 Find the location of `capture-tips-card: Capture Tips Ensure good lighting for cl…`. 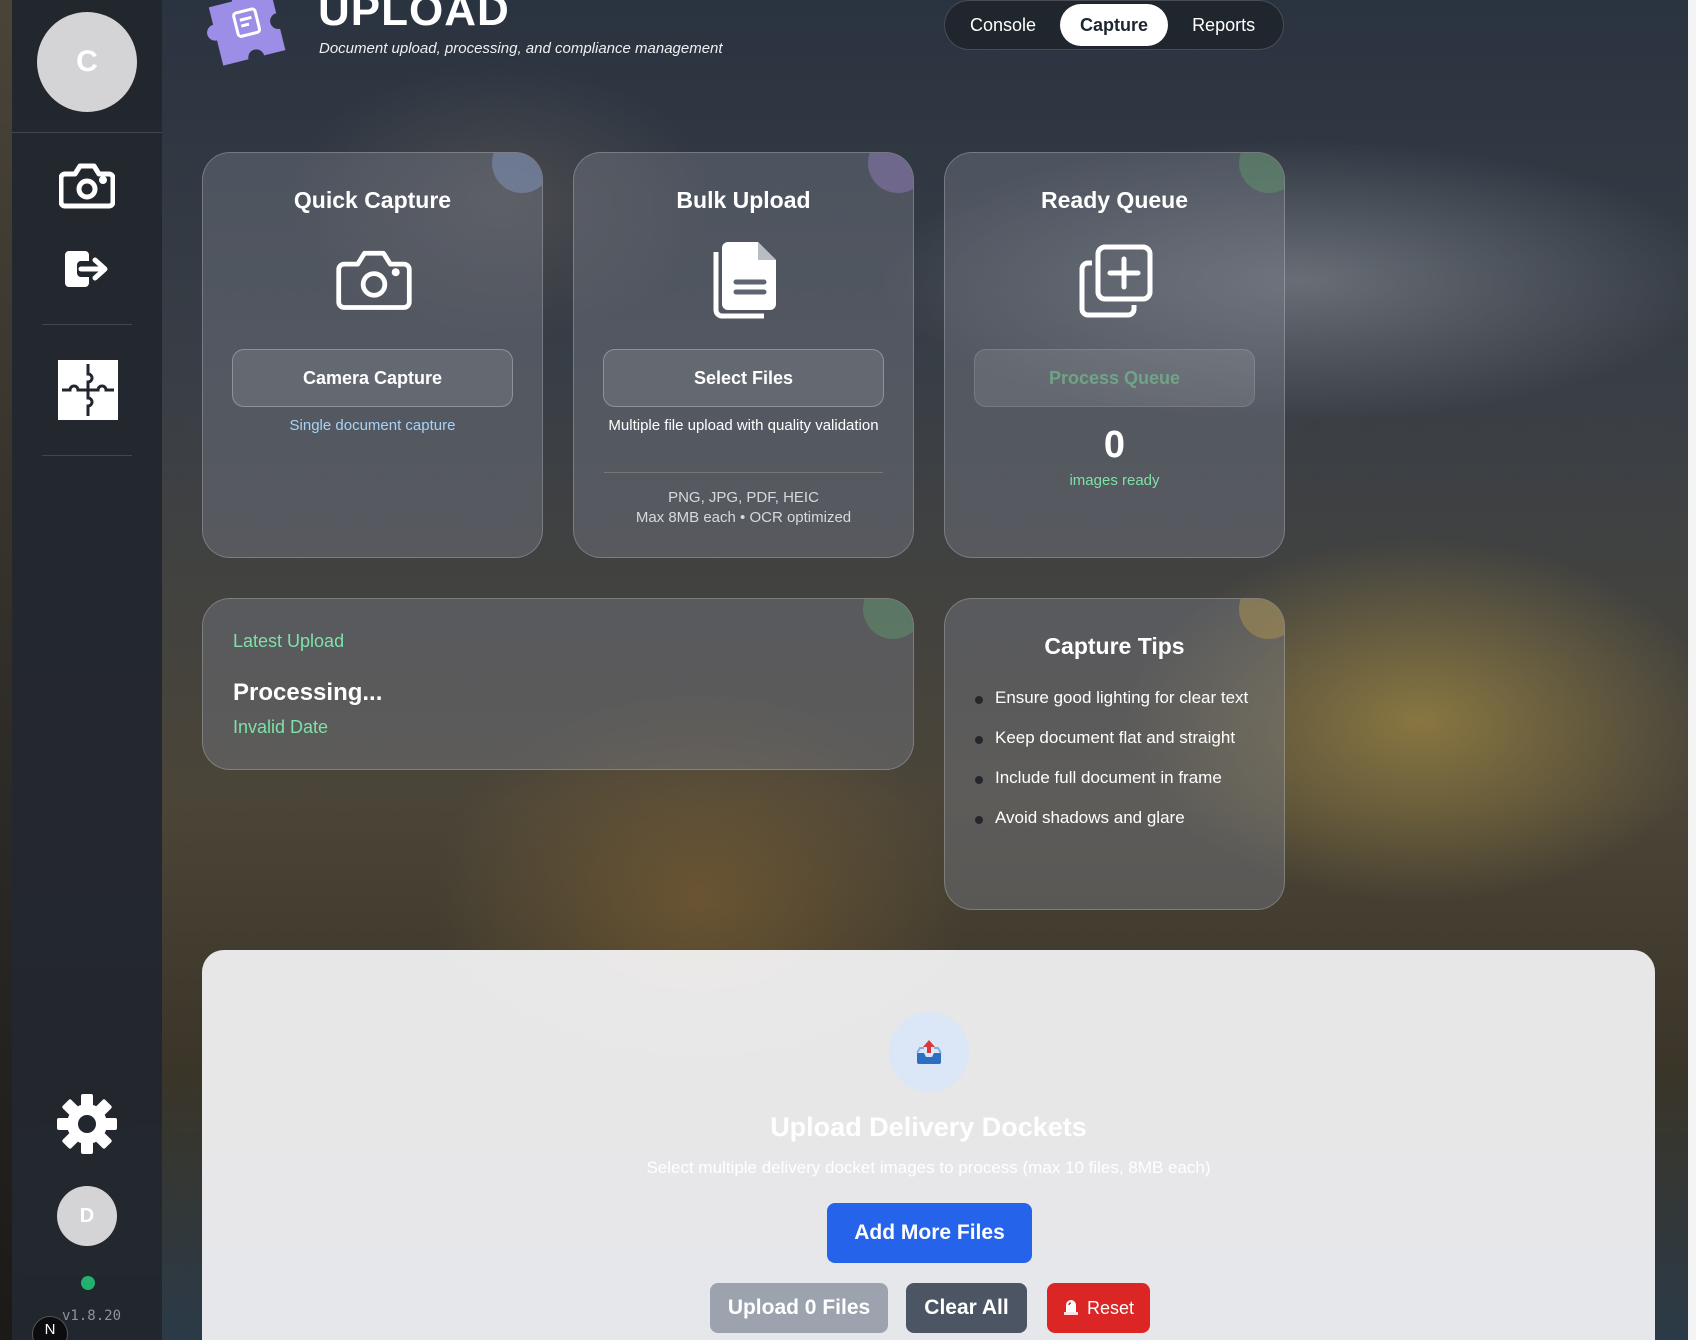

capture-tips-card: Capture Tips Ensure good lighting for cl… is located at coordinates (1114, 754).